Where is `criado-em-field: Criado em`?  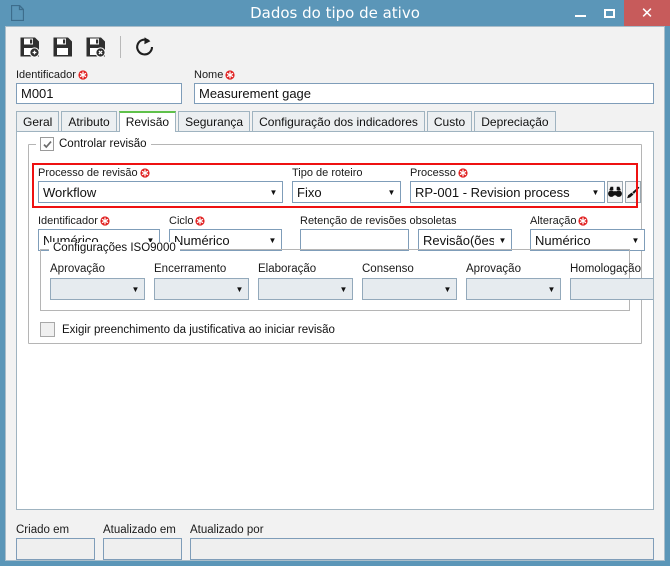
criado-em-field: Criado em is located at coordinates (55, 542).